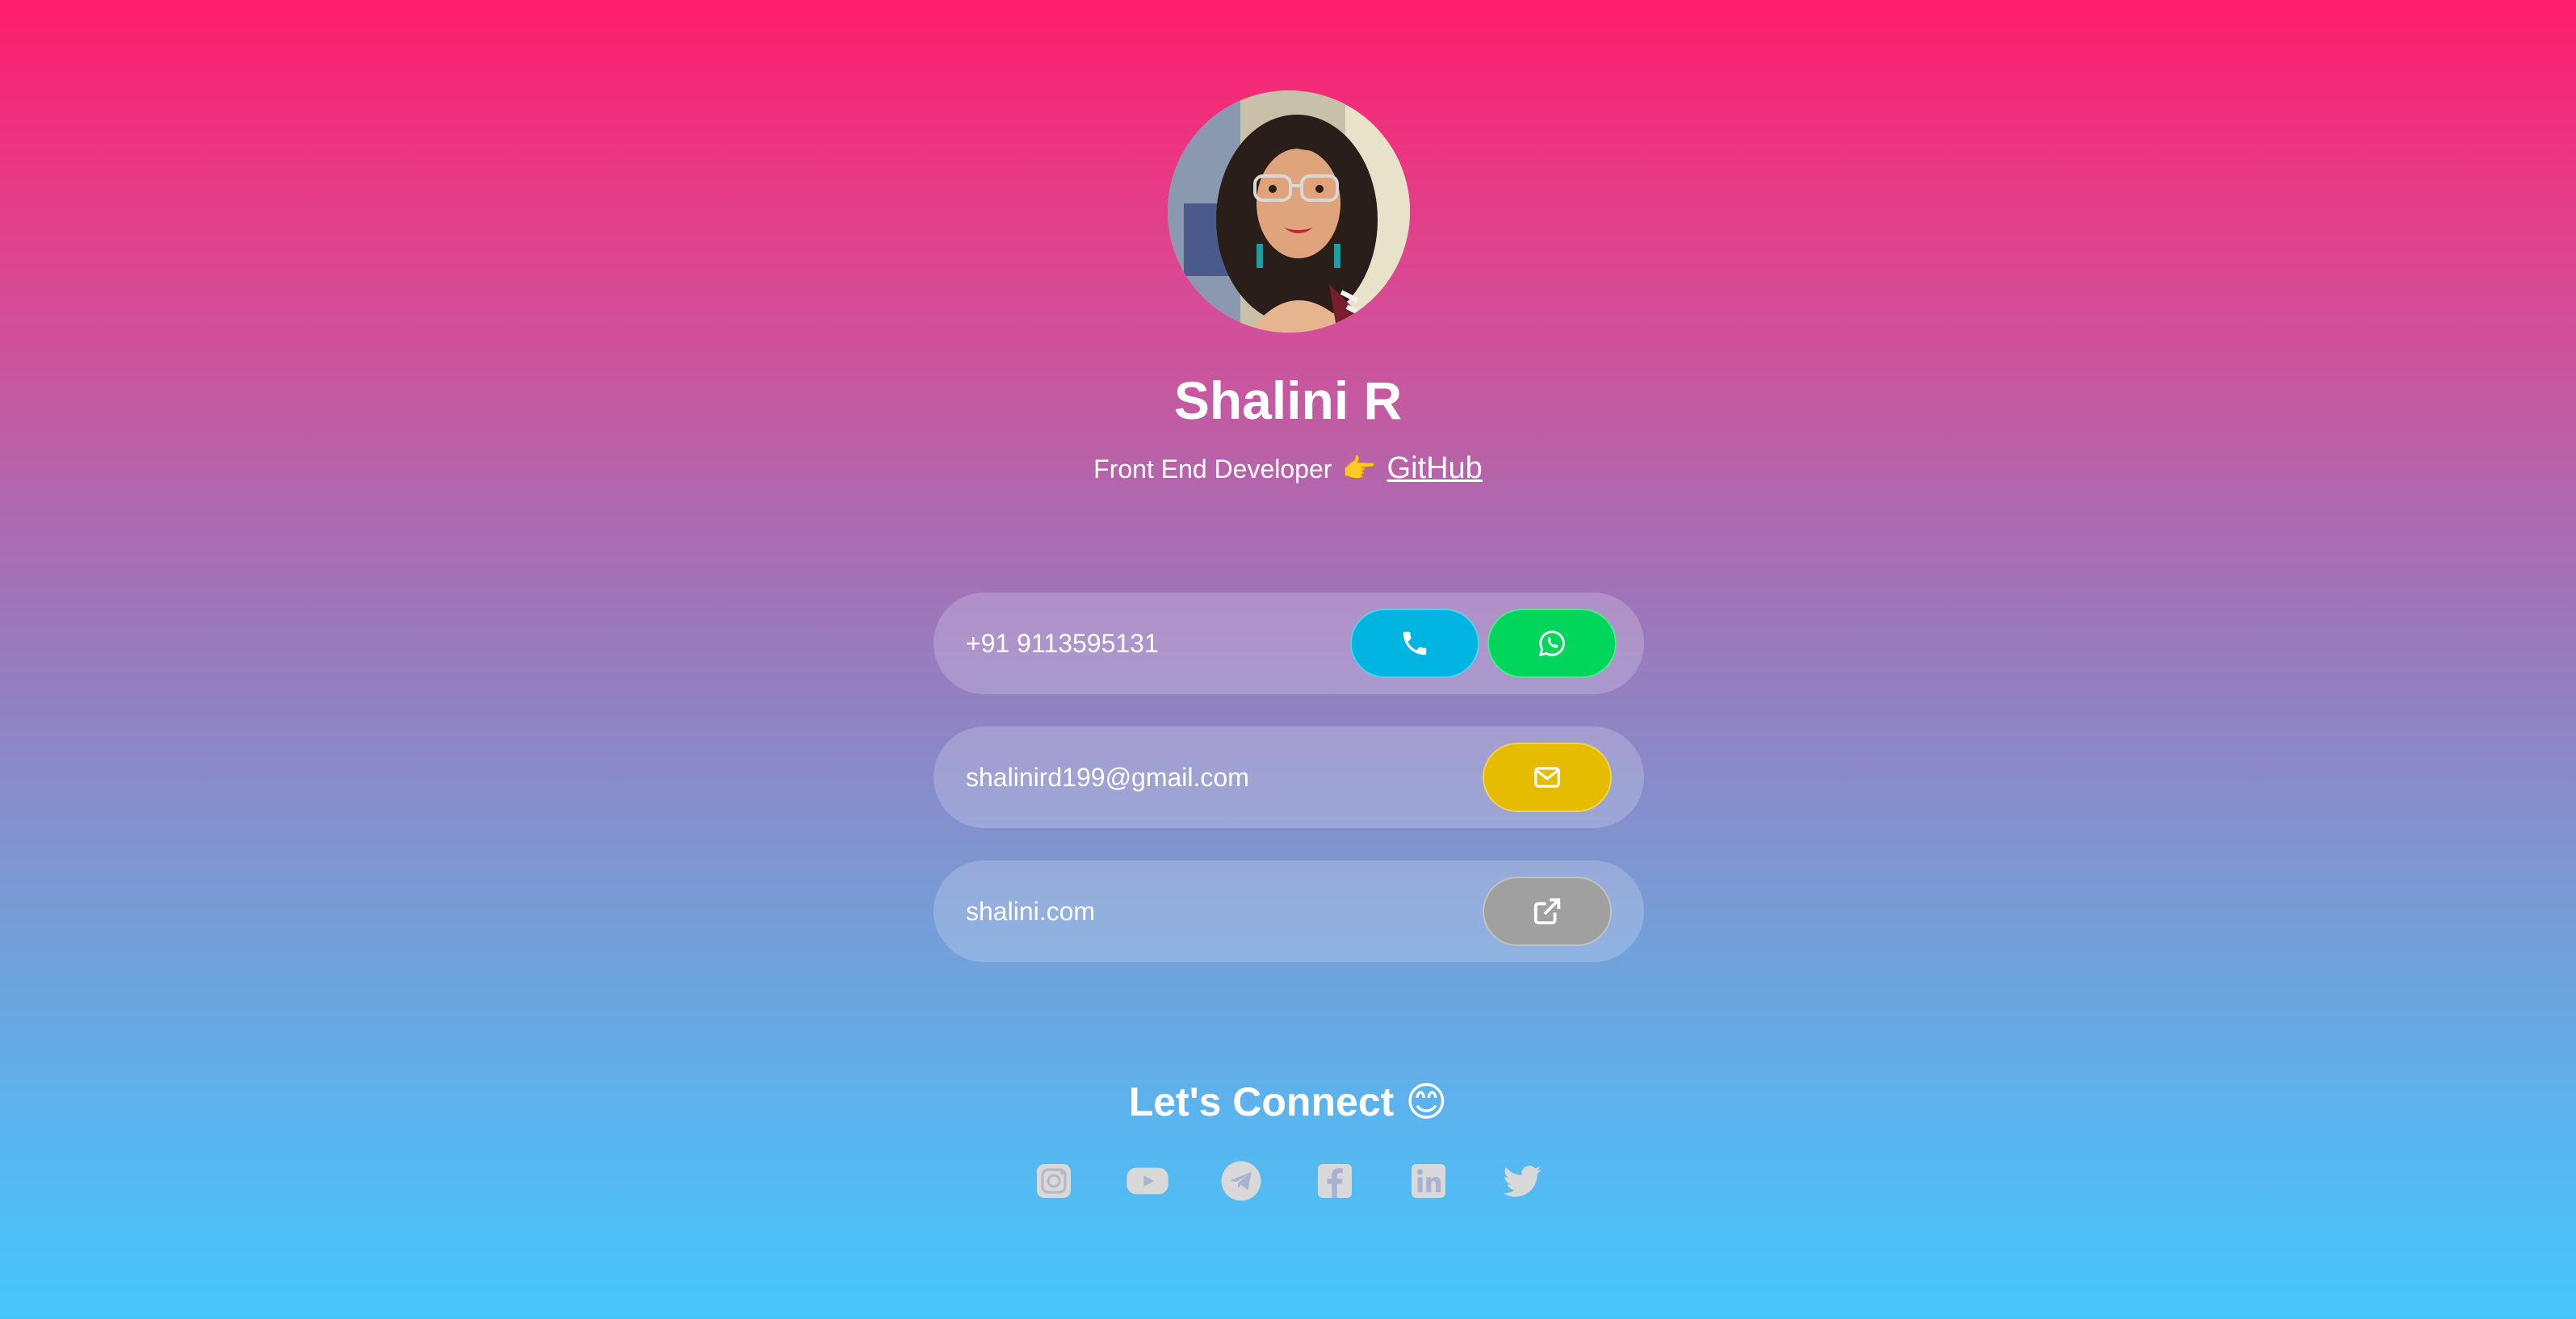 The width and height of the screenshot is (2576, 1319). What do you see at coordinates (1288, 777) in the screenshot?
I see `email-card: shalinird199@gmail.com` at bounding box center [1288, 777].